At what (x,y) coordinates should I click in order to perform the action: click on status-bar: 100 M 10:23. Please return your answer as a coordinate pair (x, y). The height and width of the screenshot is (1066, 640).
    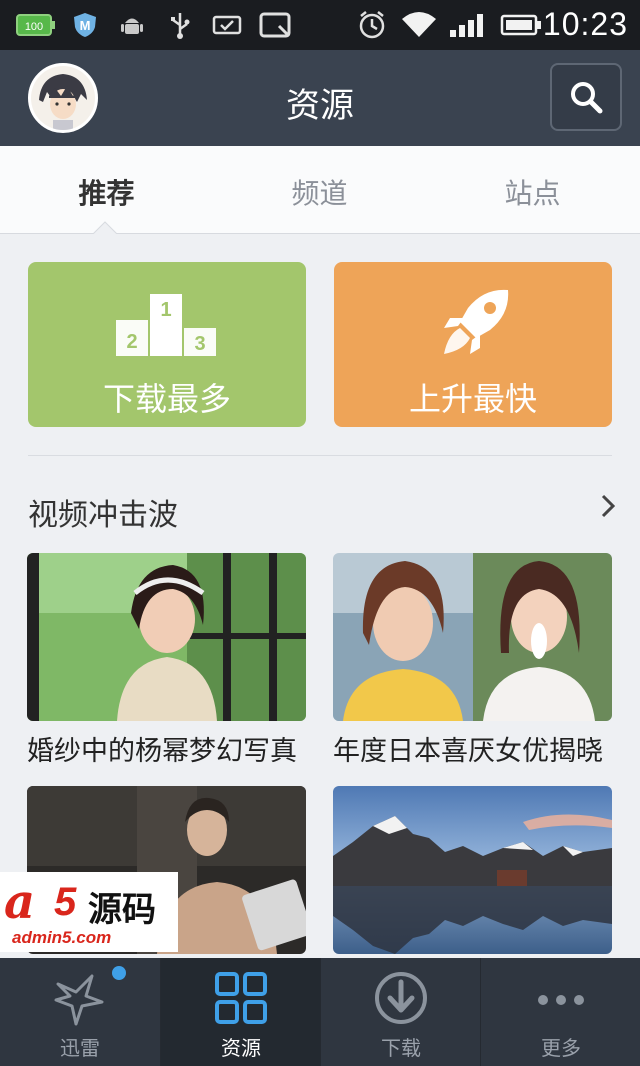
    Looking at the image, I should click on (320, 25).